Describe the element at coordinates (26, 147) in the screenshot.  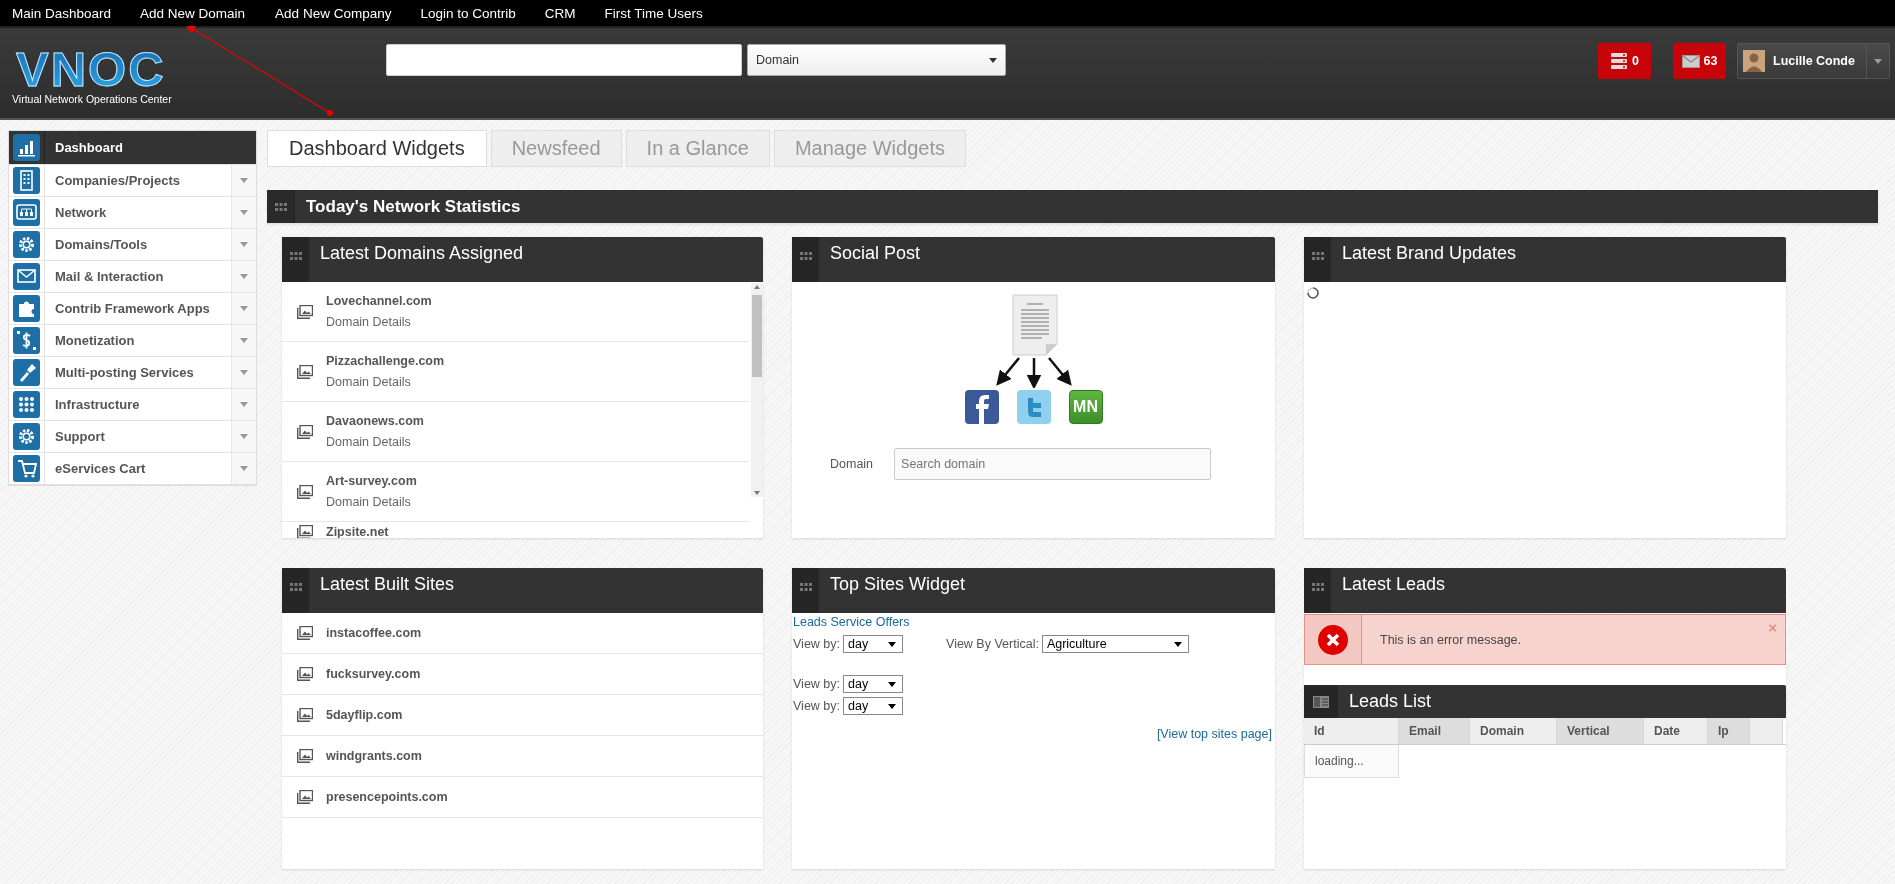
I see `chart-icon` at that location.